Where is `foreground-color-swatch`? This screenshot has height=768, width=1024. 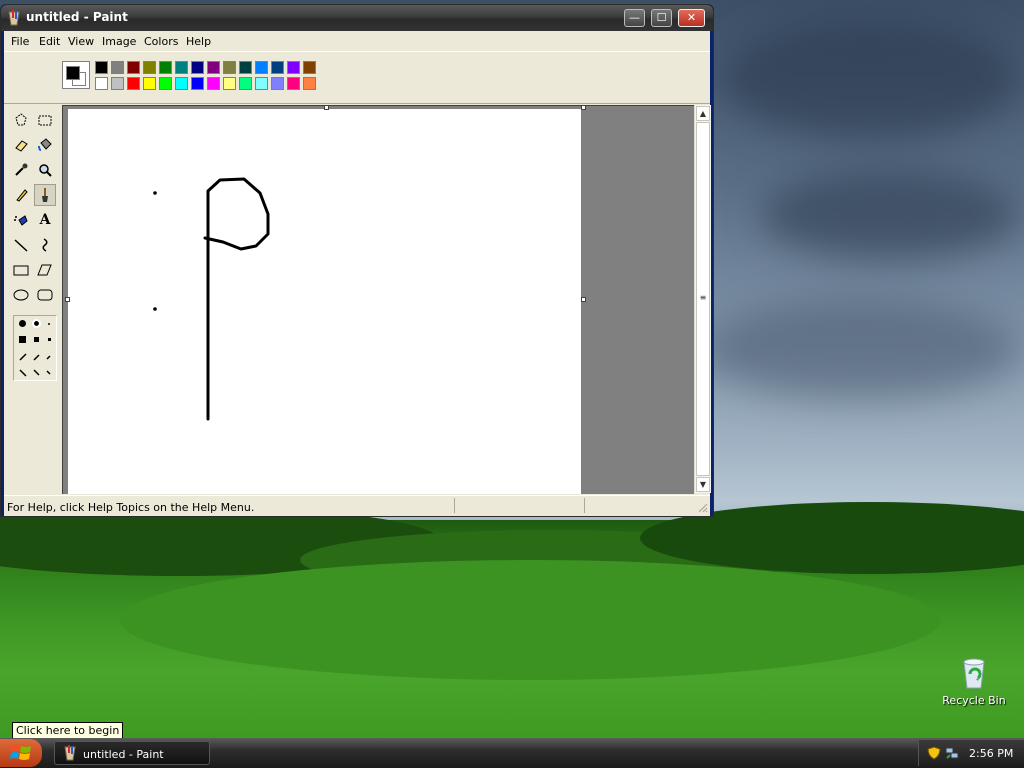 foreground-color-swatch is located at coordinates (73, 73).